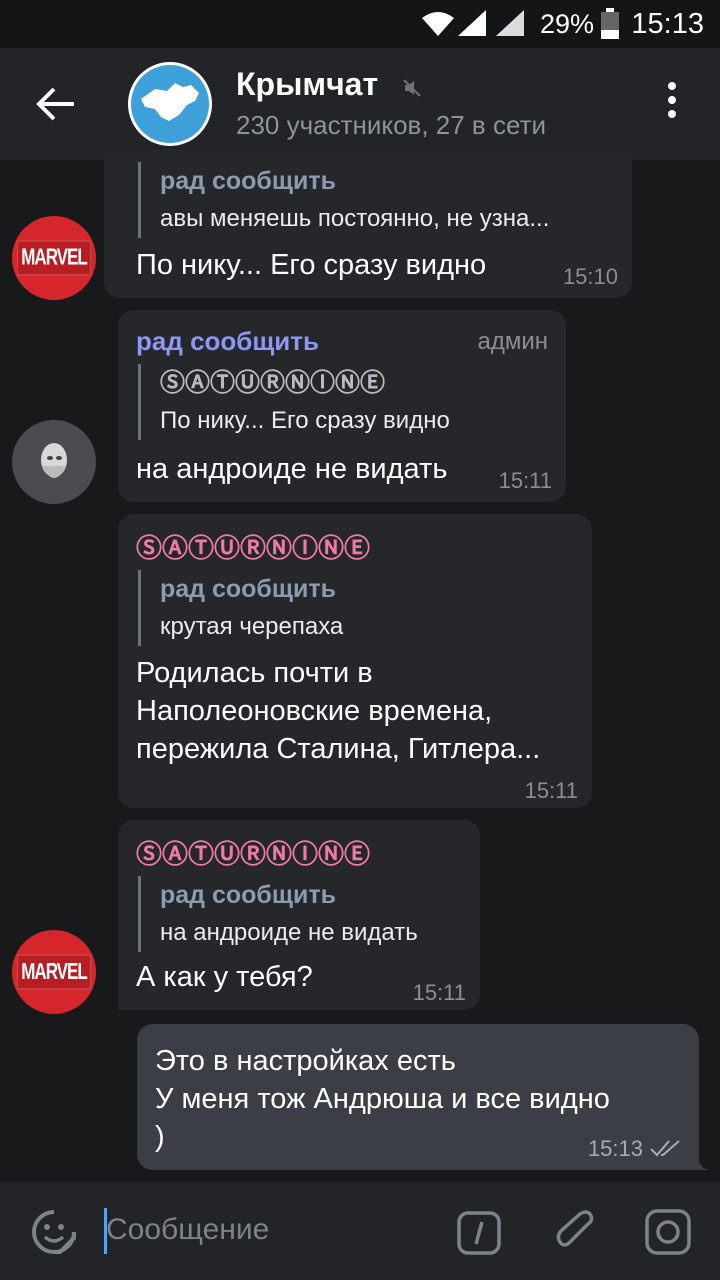 The image size is (720, 1280). What do you see at coordinates (56, 104) in the screenshot?
I see `back-arrow-icon` at bounding box center [56, 104].